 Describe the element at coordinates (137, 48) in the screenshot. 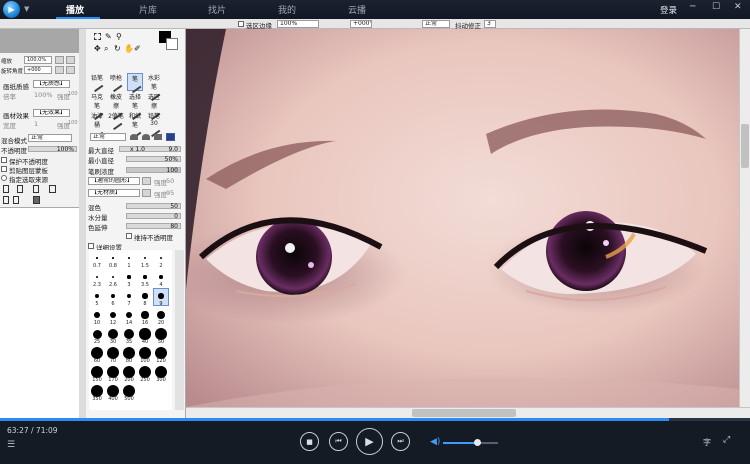

I see `eyedropper-icon: ✐` at that location.